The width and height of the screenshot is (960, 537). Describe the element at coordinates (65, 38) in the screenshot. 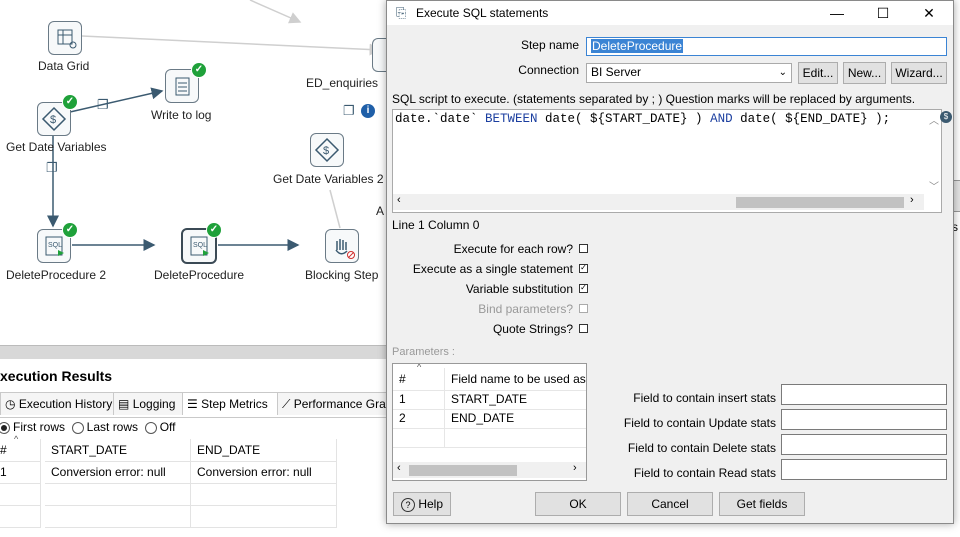

I see `data-grid-step-icon` at that location.